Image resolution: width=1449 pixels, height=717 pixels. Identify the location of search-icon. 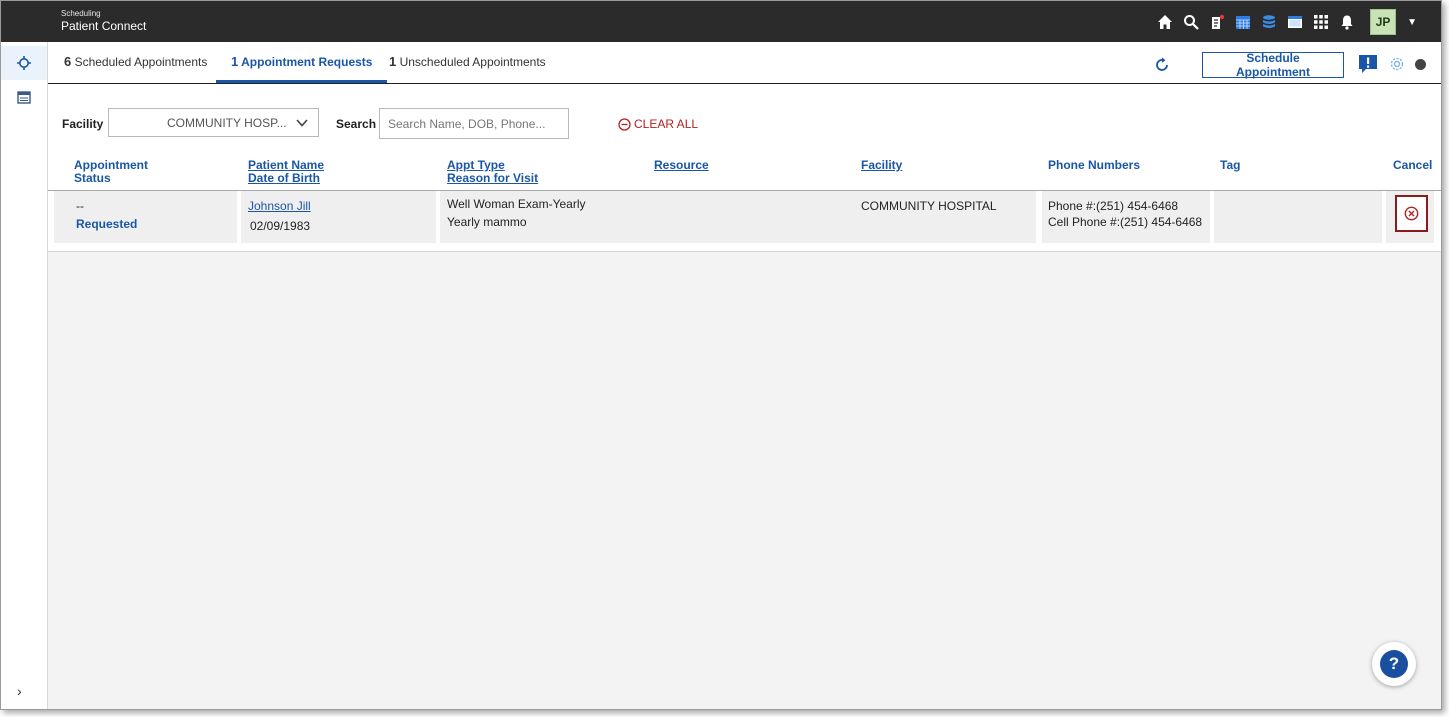
(1190, 22).